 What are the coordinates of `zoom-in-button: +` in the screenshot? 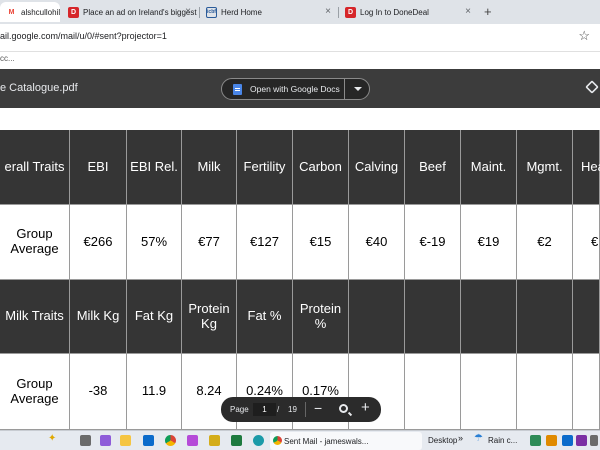 It's located at (365, 407).